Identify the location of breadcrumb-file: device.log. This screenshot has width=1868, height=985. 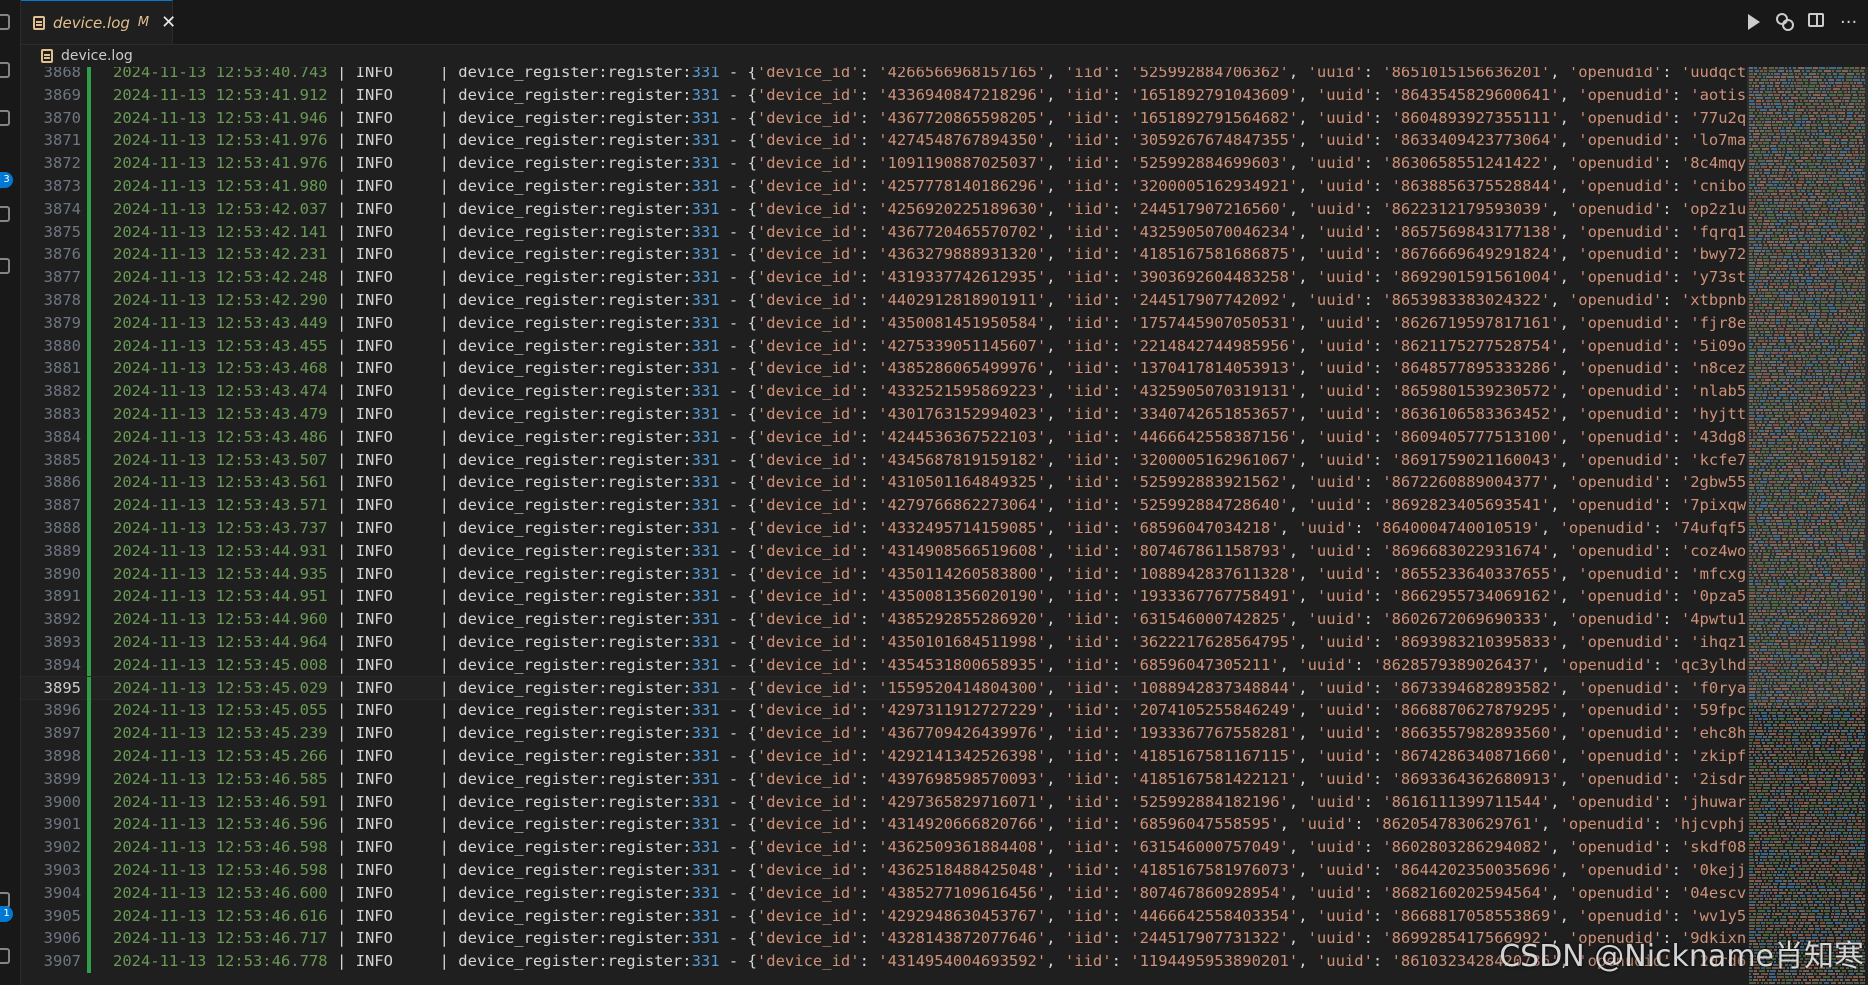
(97, 56).